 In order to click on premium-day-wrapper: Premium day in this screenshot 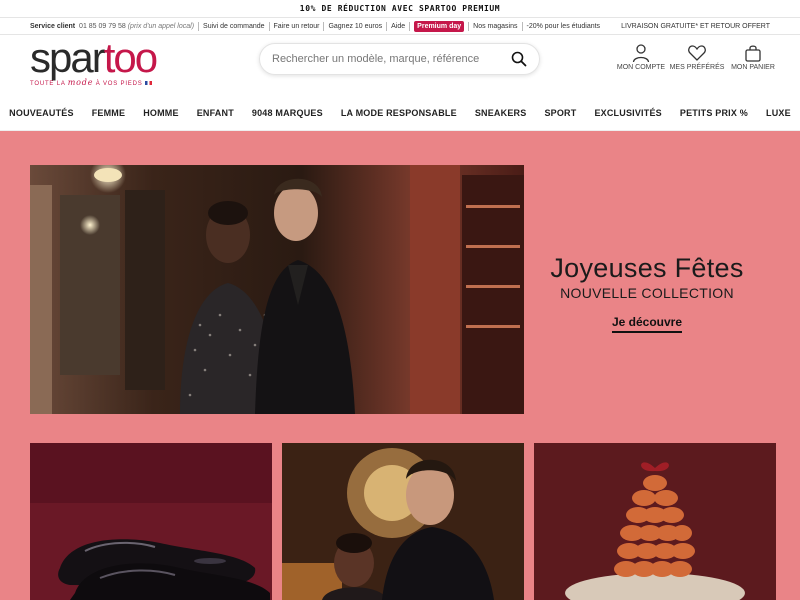, I will do `click(440, 26)`.